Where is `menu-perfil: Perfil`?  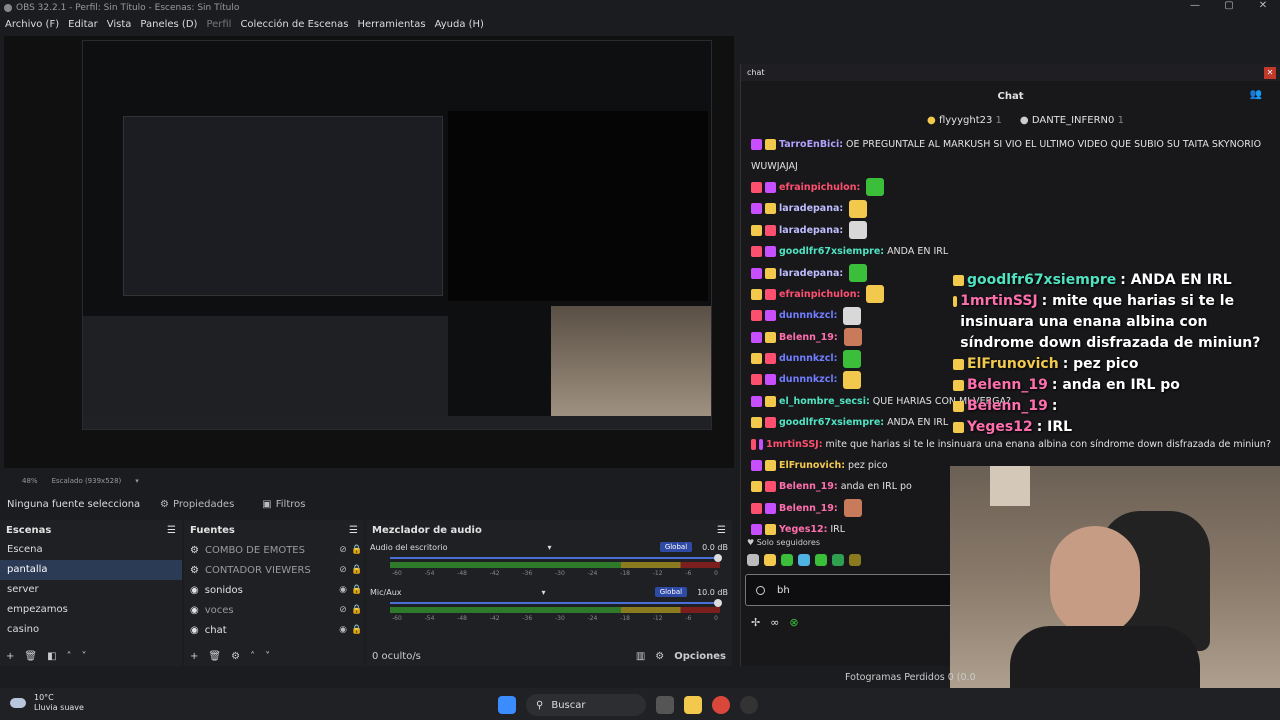 menu-perfil: Perfil is located at coordinates (218, 24).